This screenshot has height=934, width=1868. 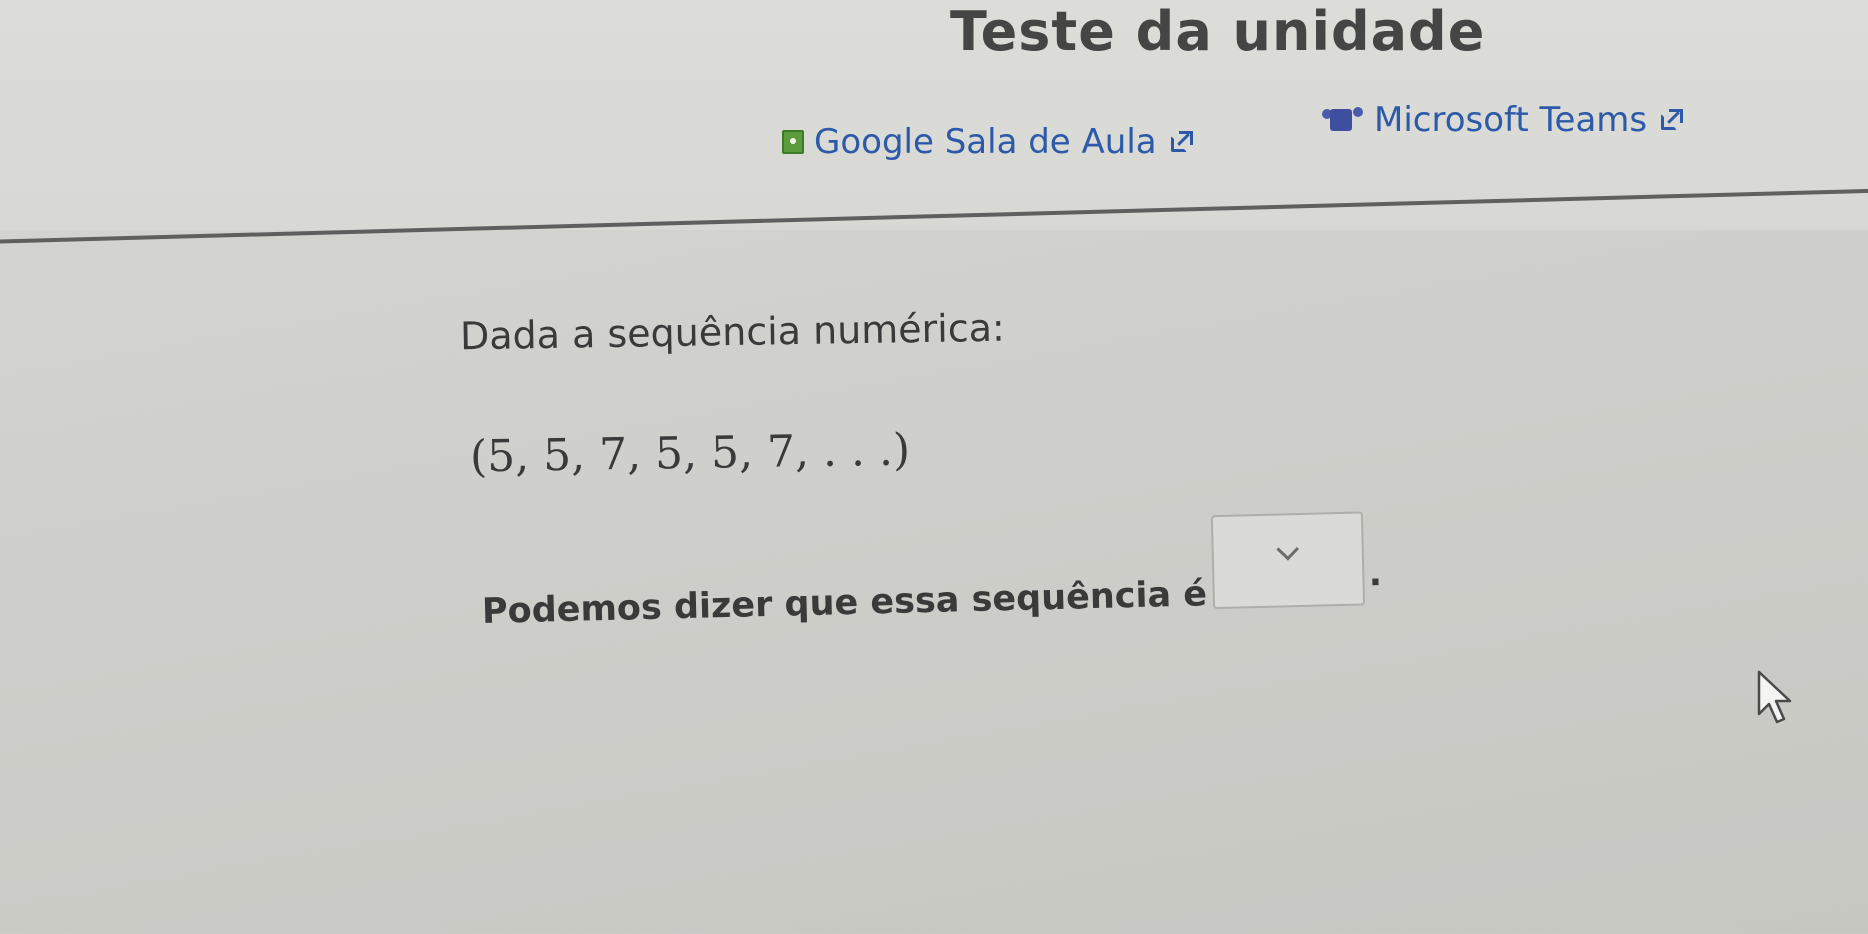 I want to click on share-google-classroom-link: Google Sala de Aula, so click(x=987, y=142).